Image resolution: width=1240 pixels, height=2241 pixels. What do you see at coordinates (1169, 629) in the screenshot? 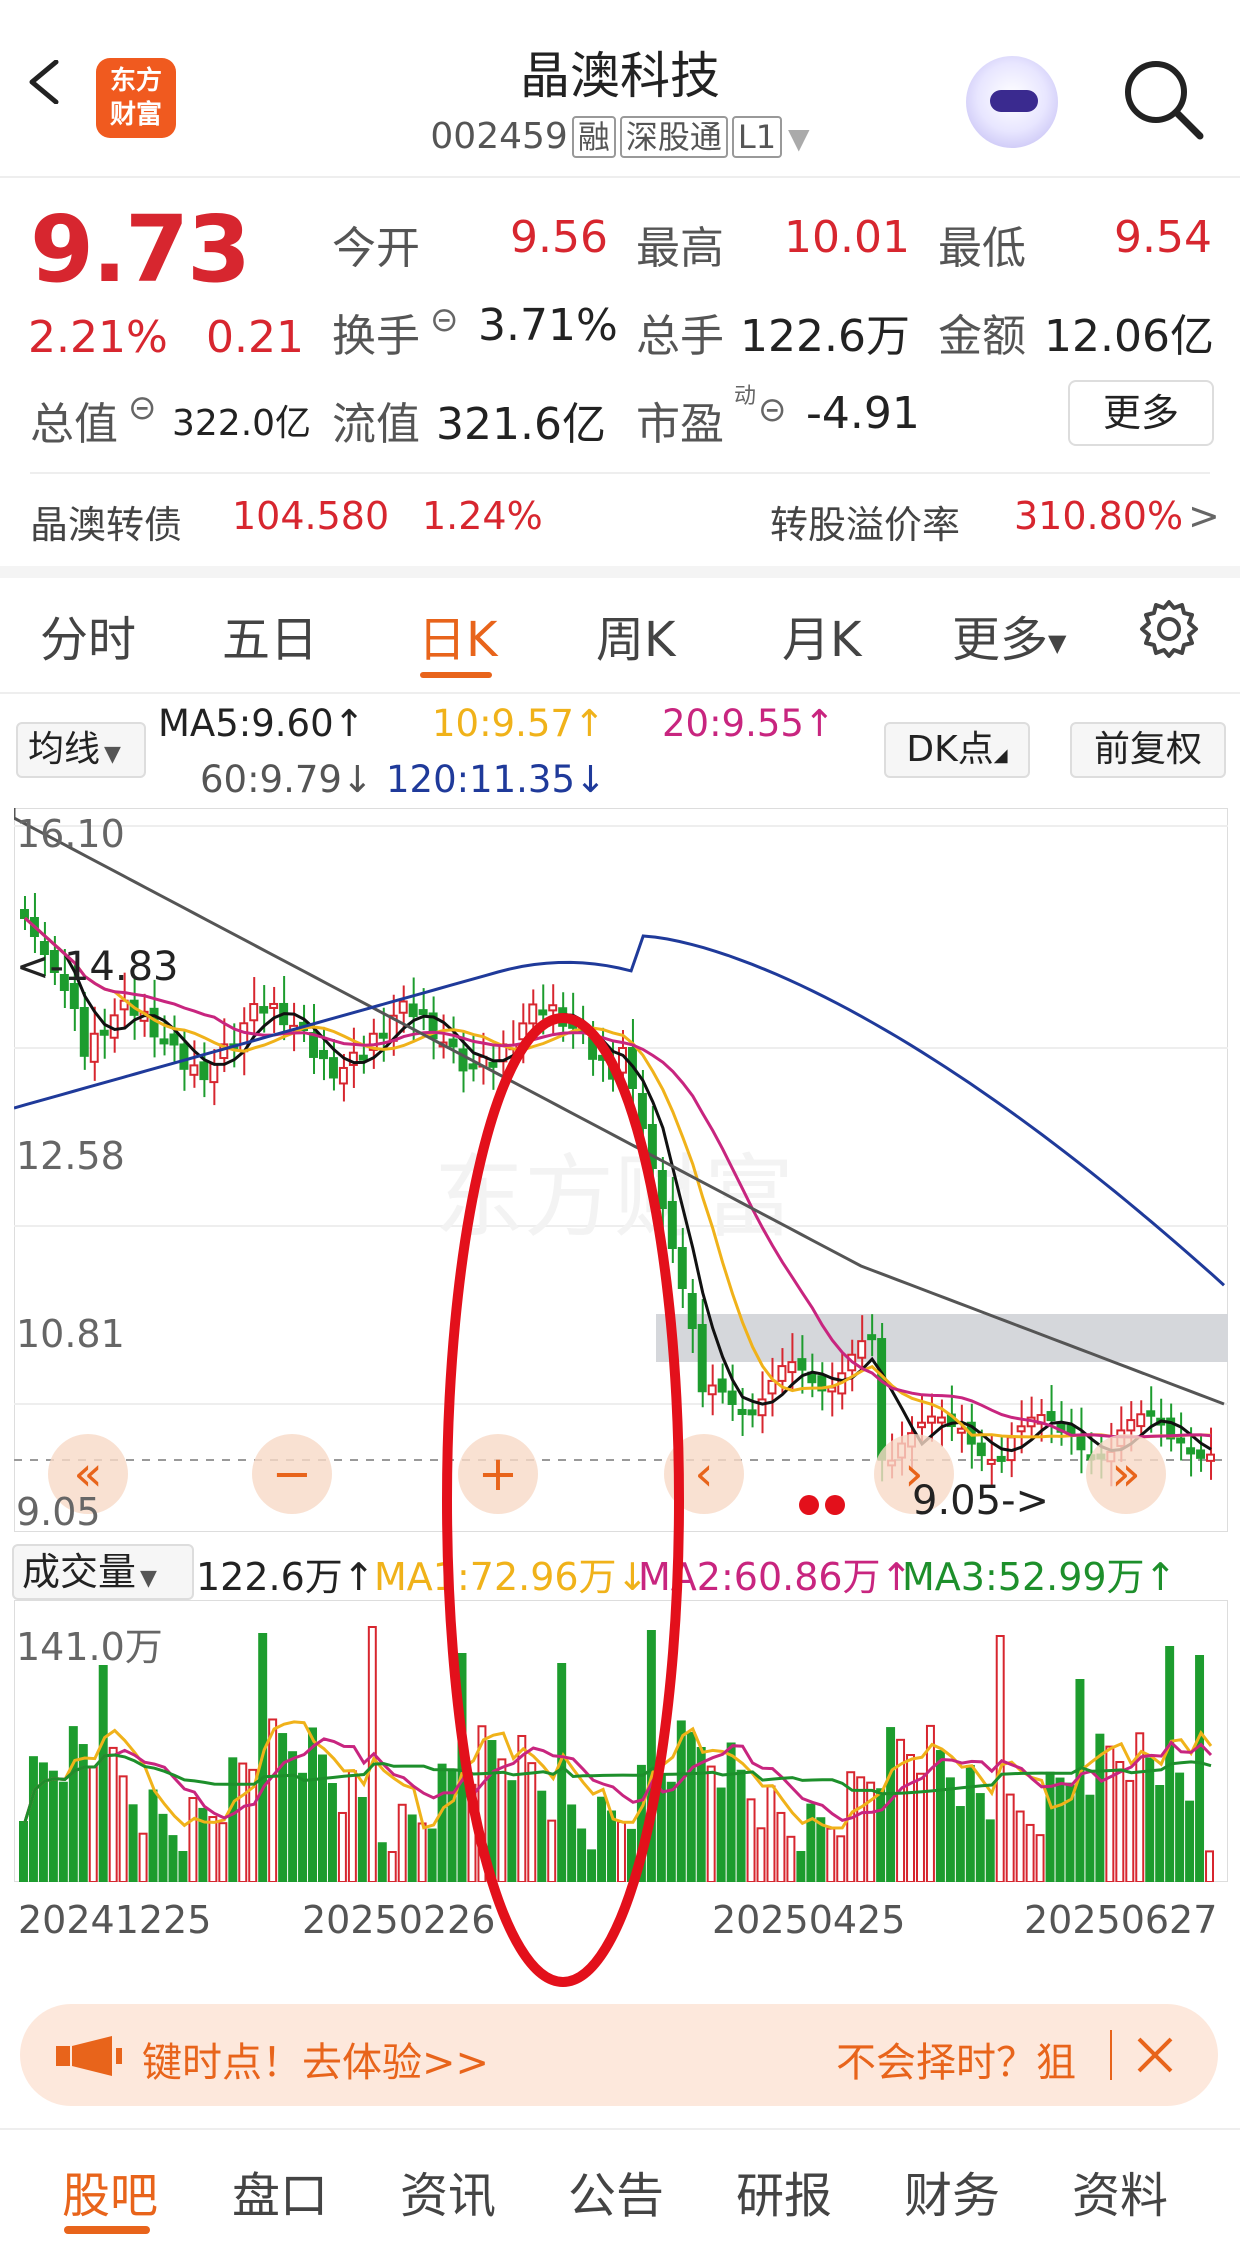
I see `settings-gear-icon` at bounding box center [1169, 629].